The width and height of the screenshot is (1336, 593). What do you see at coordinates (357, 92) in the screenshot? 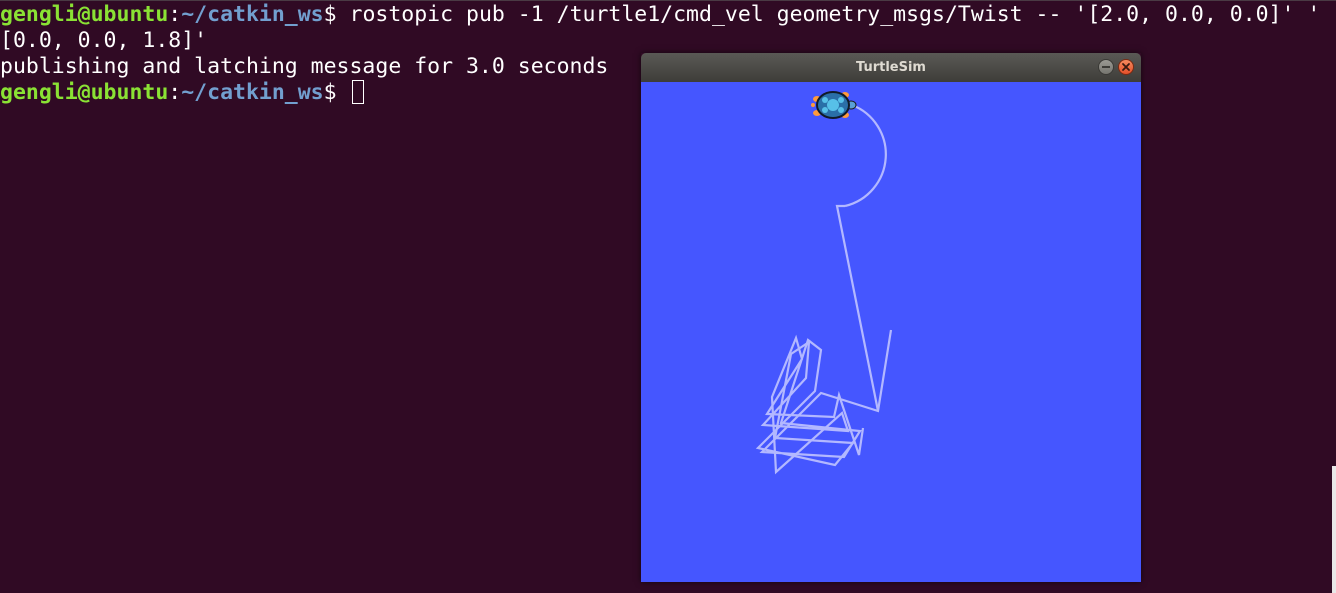
I see `text-cursor` at bounding box center [357, 92].